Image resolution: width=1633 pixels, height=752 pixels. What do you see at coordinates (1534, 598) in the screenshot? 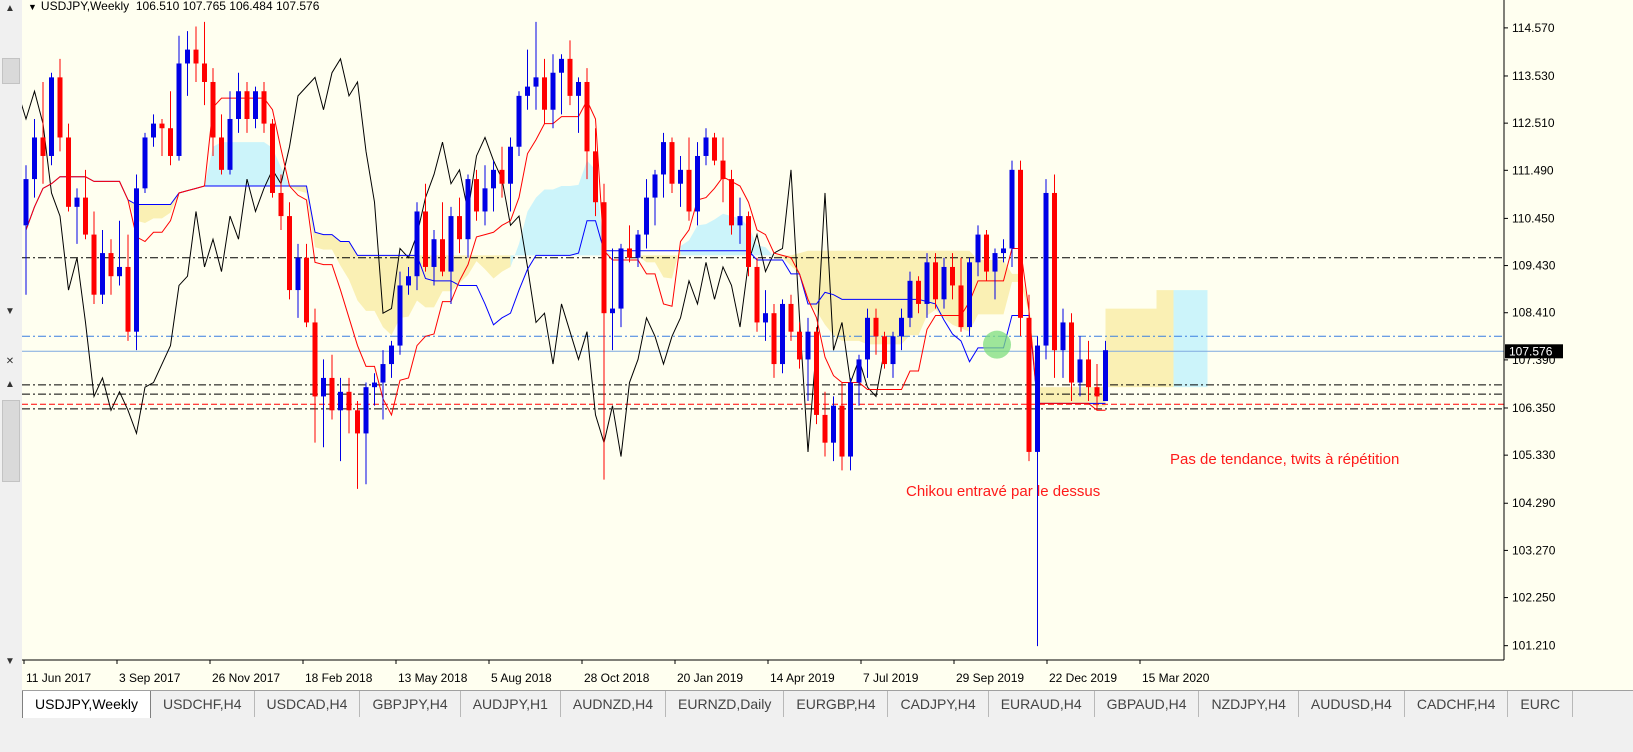
I see `price-tick-label: 102.250` at bounding box center [1534, 598].